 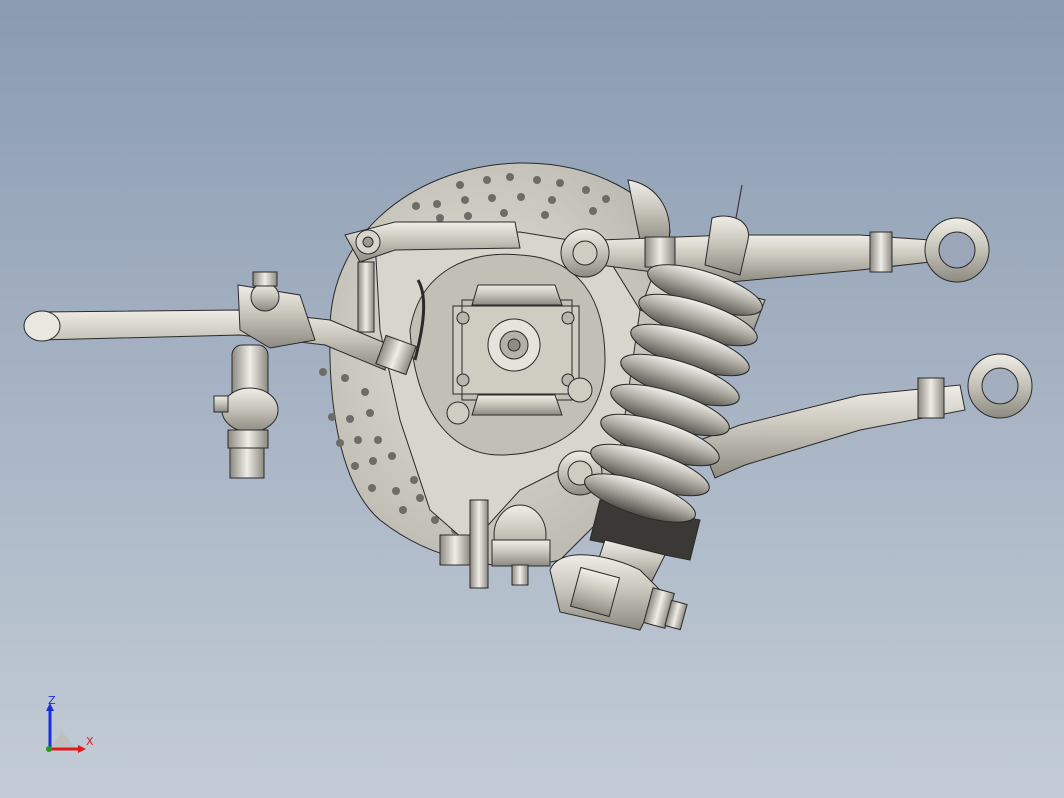 I want to click on triad-x-arrowhead, so click(x=82, y=749).